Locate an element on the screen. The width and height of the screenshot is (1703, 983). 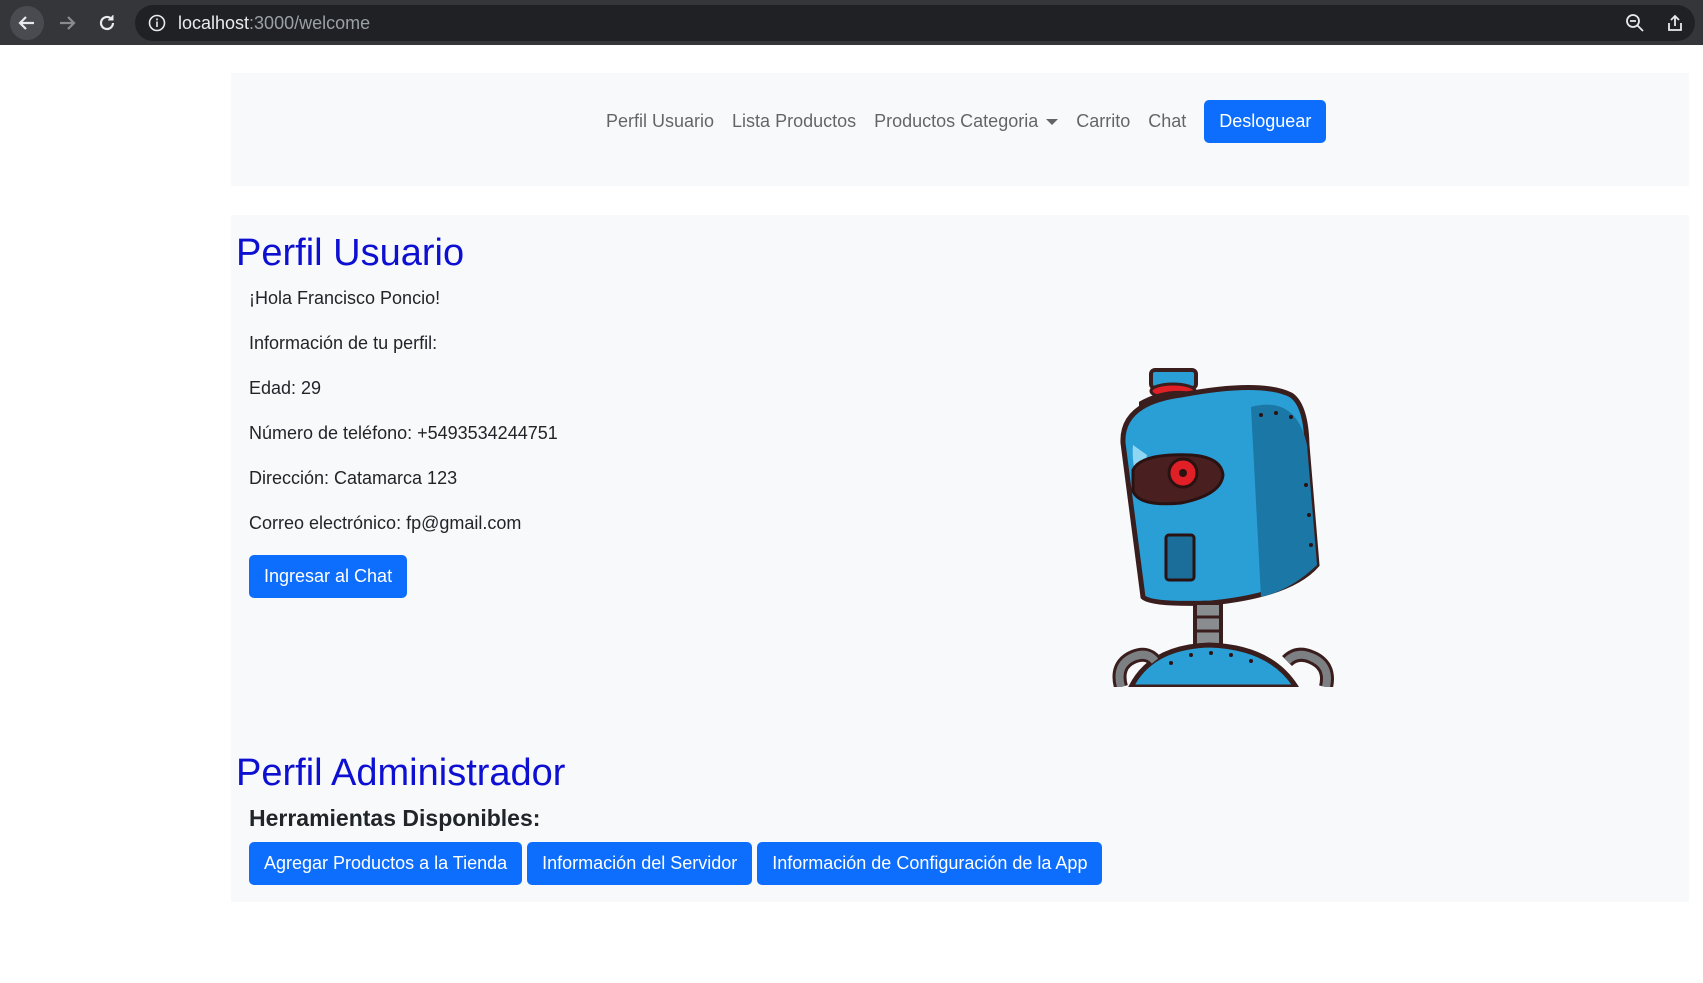
share-icon is located at coordinates (1675, 23).